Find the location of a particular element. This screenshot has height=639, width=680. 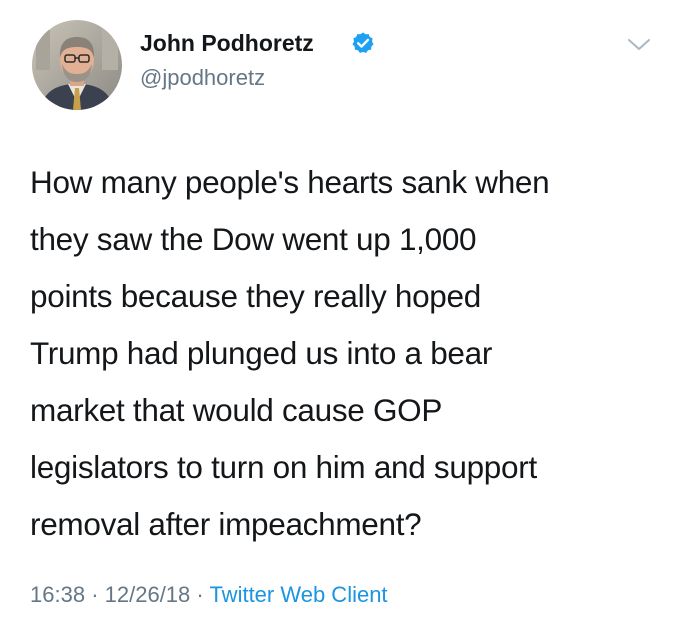

avatar is located at coordinates (77, 65).